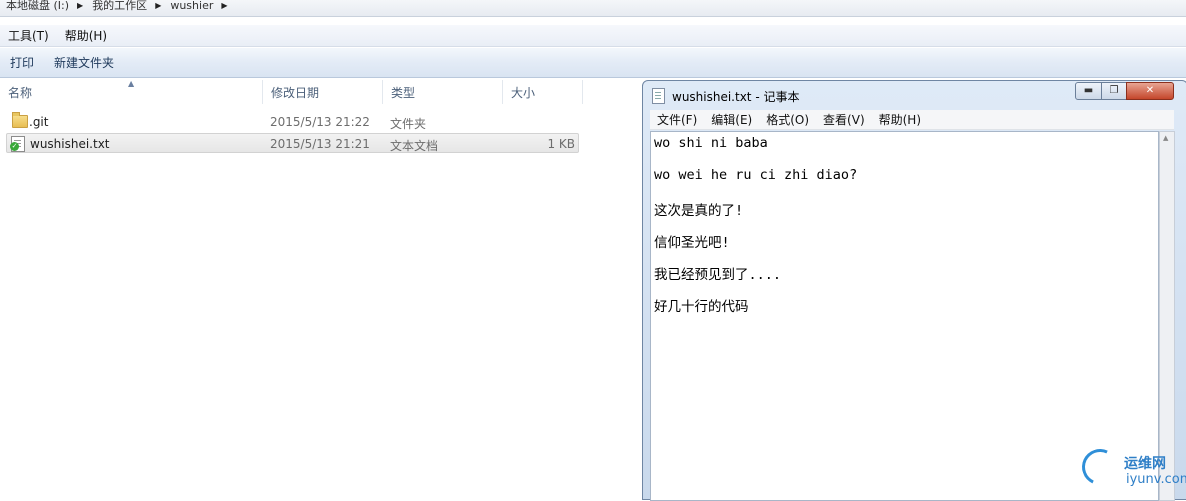  What do you see at coordinates (692, 243) in the screenshot?
I see `text-line: 信仰圣光吧!` at bounding box center [692, 243].